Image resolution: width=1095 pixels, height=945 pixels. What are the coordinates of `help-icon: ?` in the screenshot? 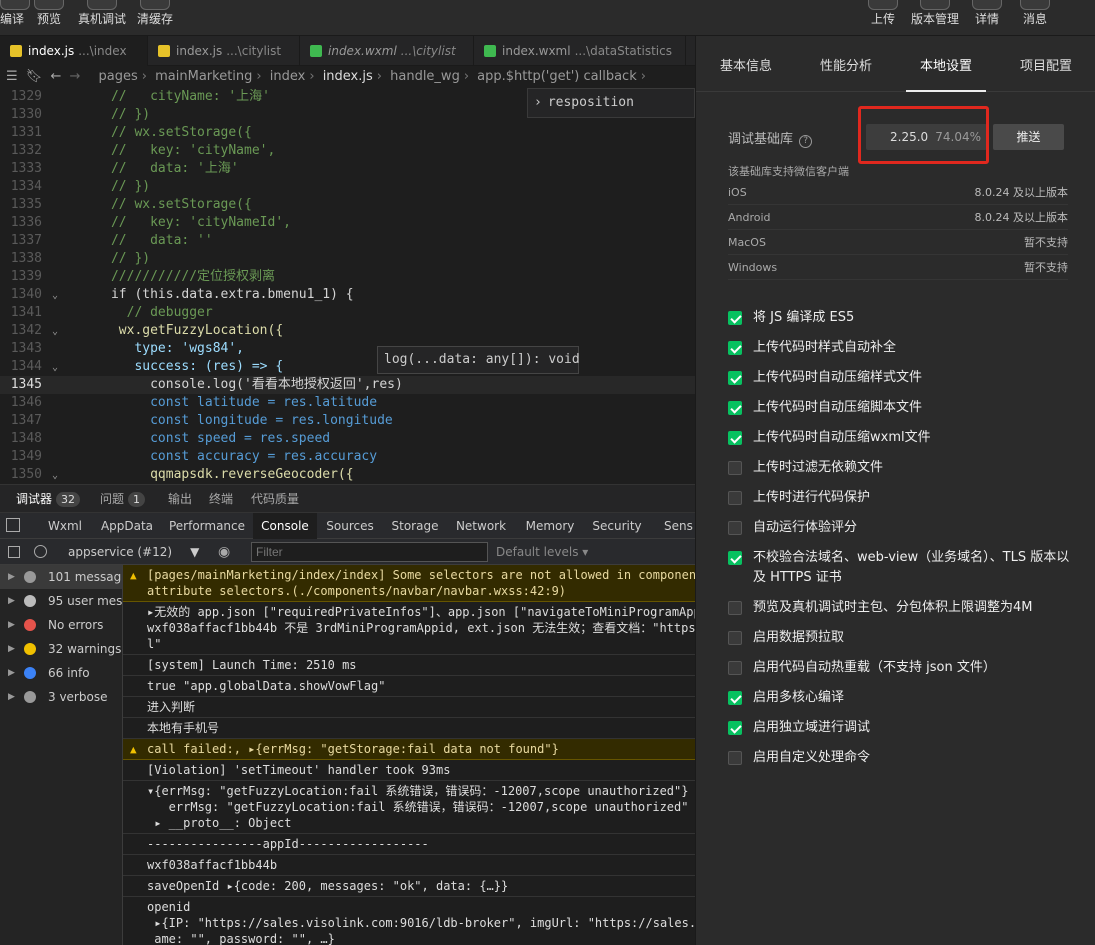 It's located at (806, 141).